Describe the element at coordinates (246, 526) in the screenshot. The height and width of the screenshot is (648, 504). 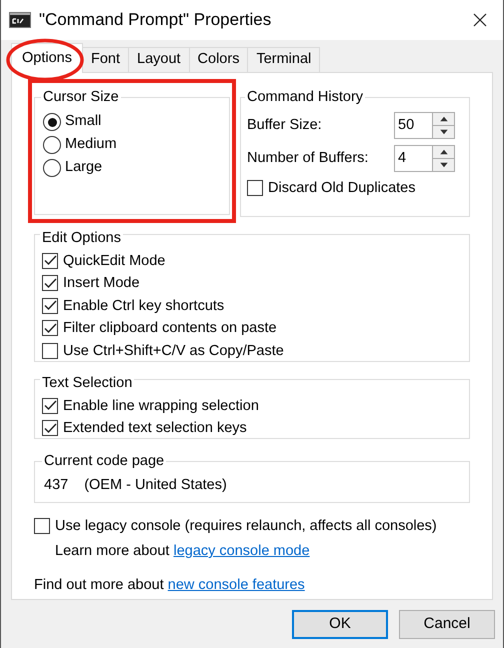
I see `checkbox-label: Use legacy console (requires relaunch, affects all consoles)` at that location.